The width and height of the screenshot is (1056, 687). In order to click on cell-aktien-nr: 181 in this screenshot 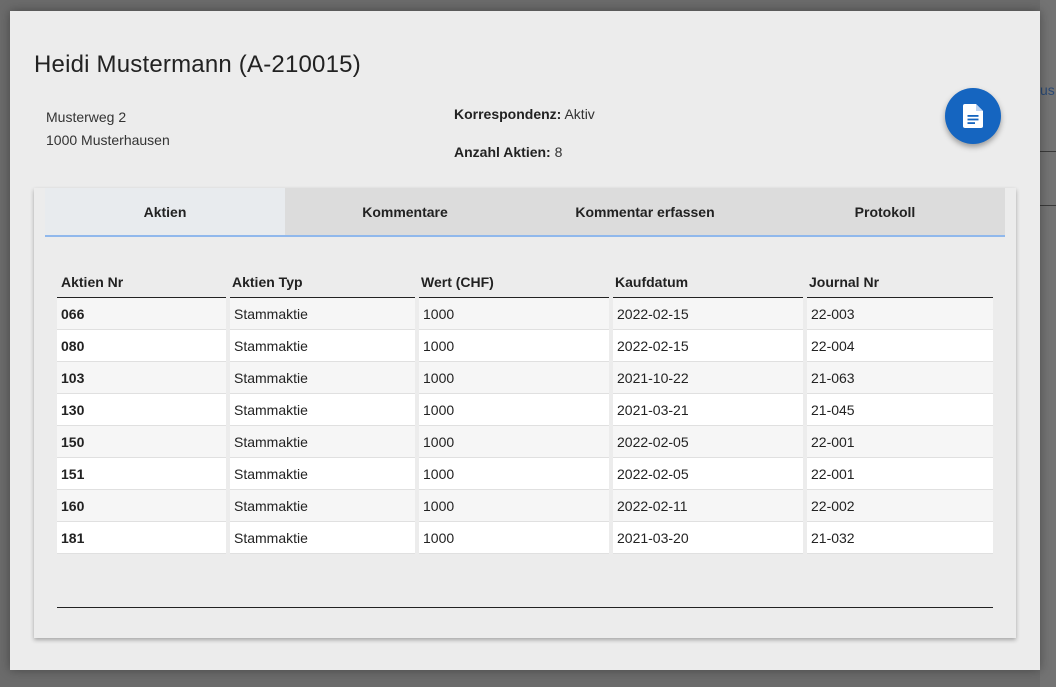, I will do `click(143, 537)`.